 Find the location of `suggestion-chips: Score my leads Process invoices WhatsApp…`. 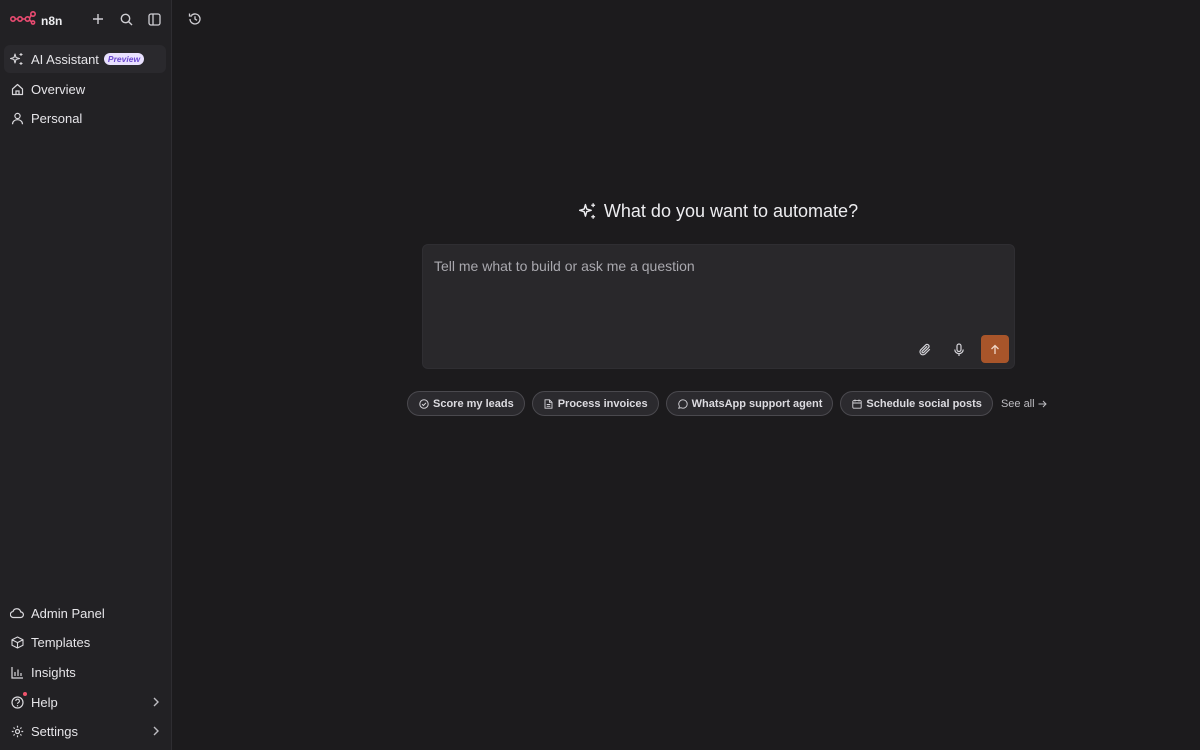

suggestion-chips: Score my leads Process invoices WhatsApp… is located at coordinates (727, 403).